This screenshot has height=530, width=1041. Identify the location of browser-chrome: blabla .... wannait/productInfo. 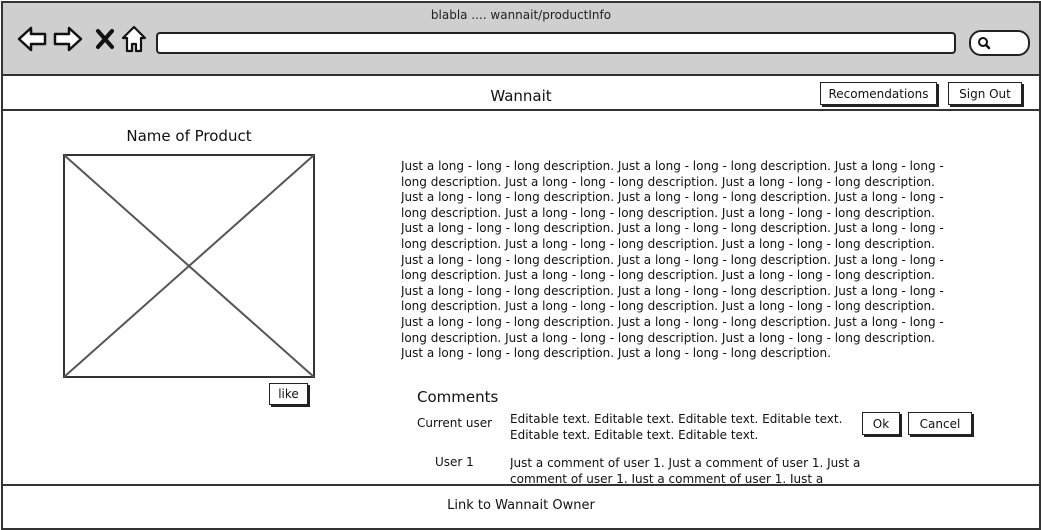
(521, 39).